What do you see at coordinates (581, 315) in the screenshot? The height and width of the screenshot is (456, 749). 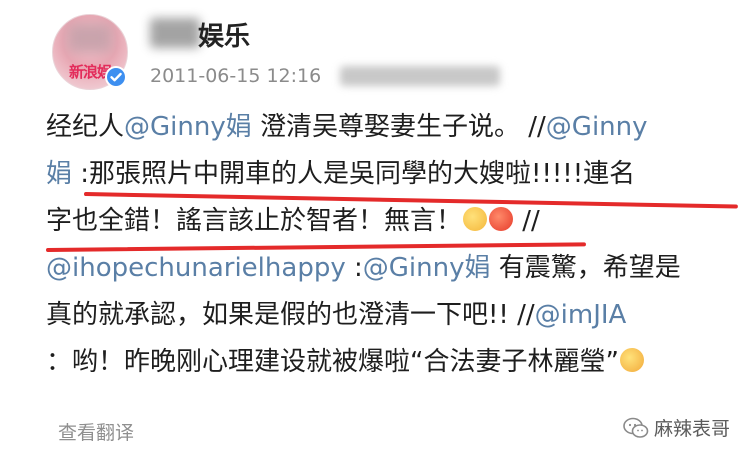 I see `mention-link: @imJIA` at bounding box center [581, 315].